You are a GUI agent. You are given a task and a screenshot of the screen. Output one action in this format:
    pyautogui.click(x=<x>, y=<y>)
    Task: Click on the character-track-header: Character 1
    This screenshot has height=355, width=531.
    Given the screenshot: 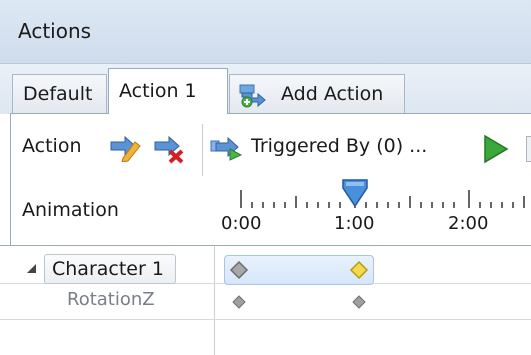 What is the action you would take?
    pyautogui.click(x=110, y=269)
    